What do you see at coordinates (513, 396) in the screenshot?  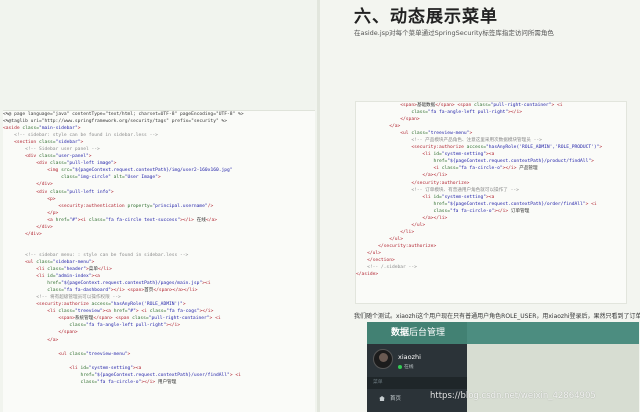 I see `watermark: https://blog.csdn.net/weixin_42864905` at bounding box center [513, 396].